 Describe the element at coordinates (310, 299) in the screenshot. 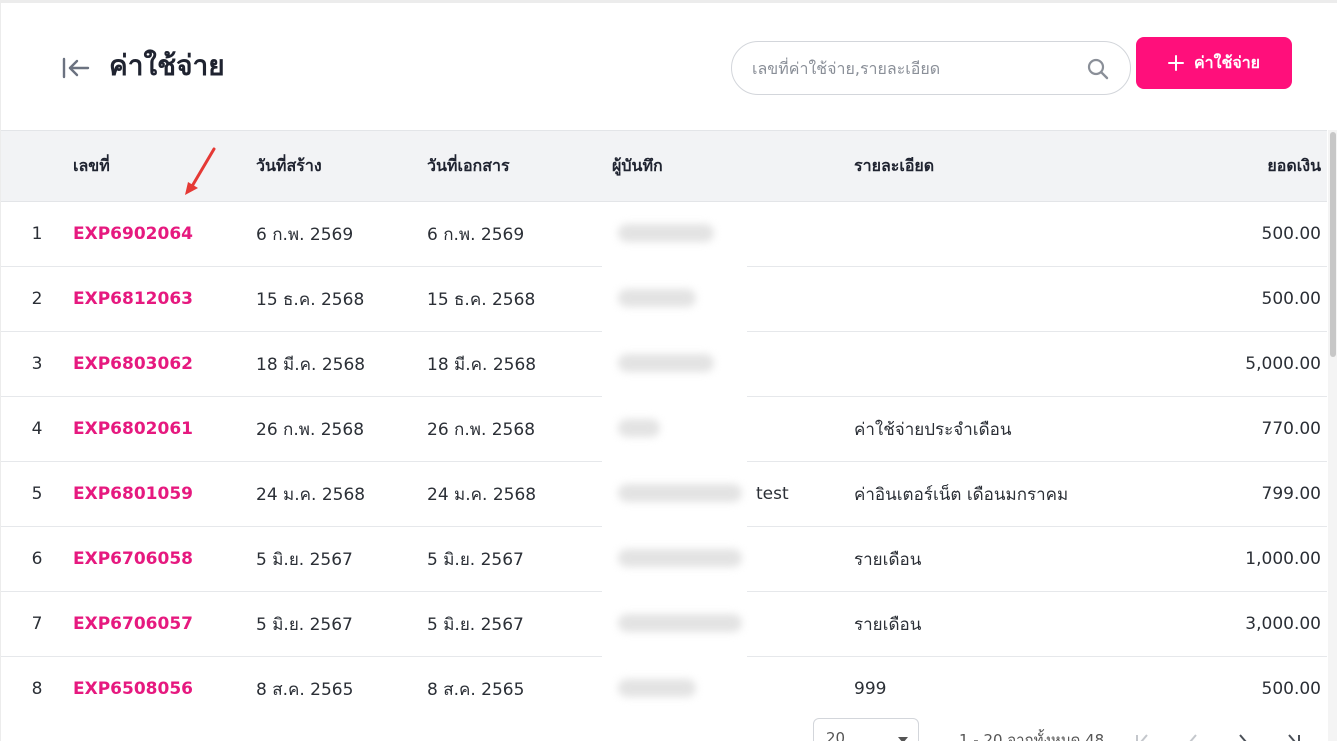

I see `created-date: 15 ธ.ค. 2568` at that location.